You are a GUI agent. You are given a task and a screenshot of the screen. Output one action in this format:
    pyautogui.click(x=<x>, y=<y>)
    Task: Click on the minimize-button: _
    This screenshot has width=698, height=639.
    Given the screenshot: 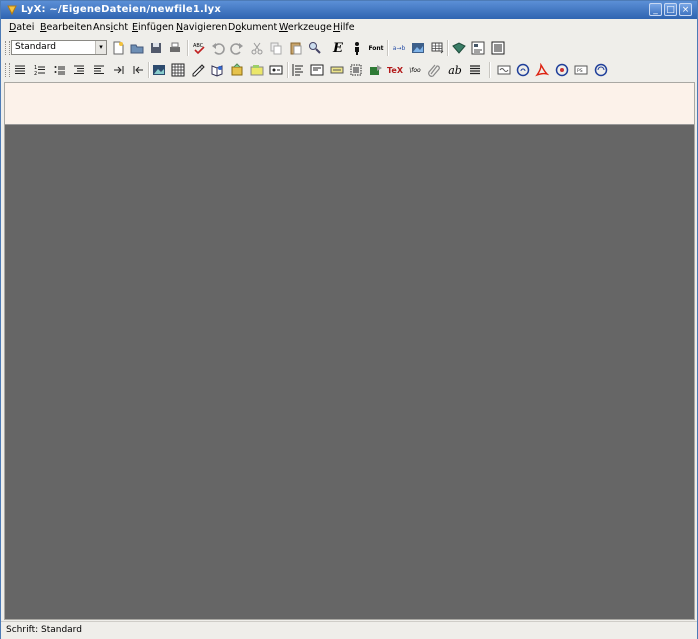 What is the action you would take?
    pyautogui.click(x=655, y=9)
    